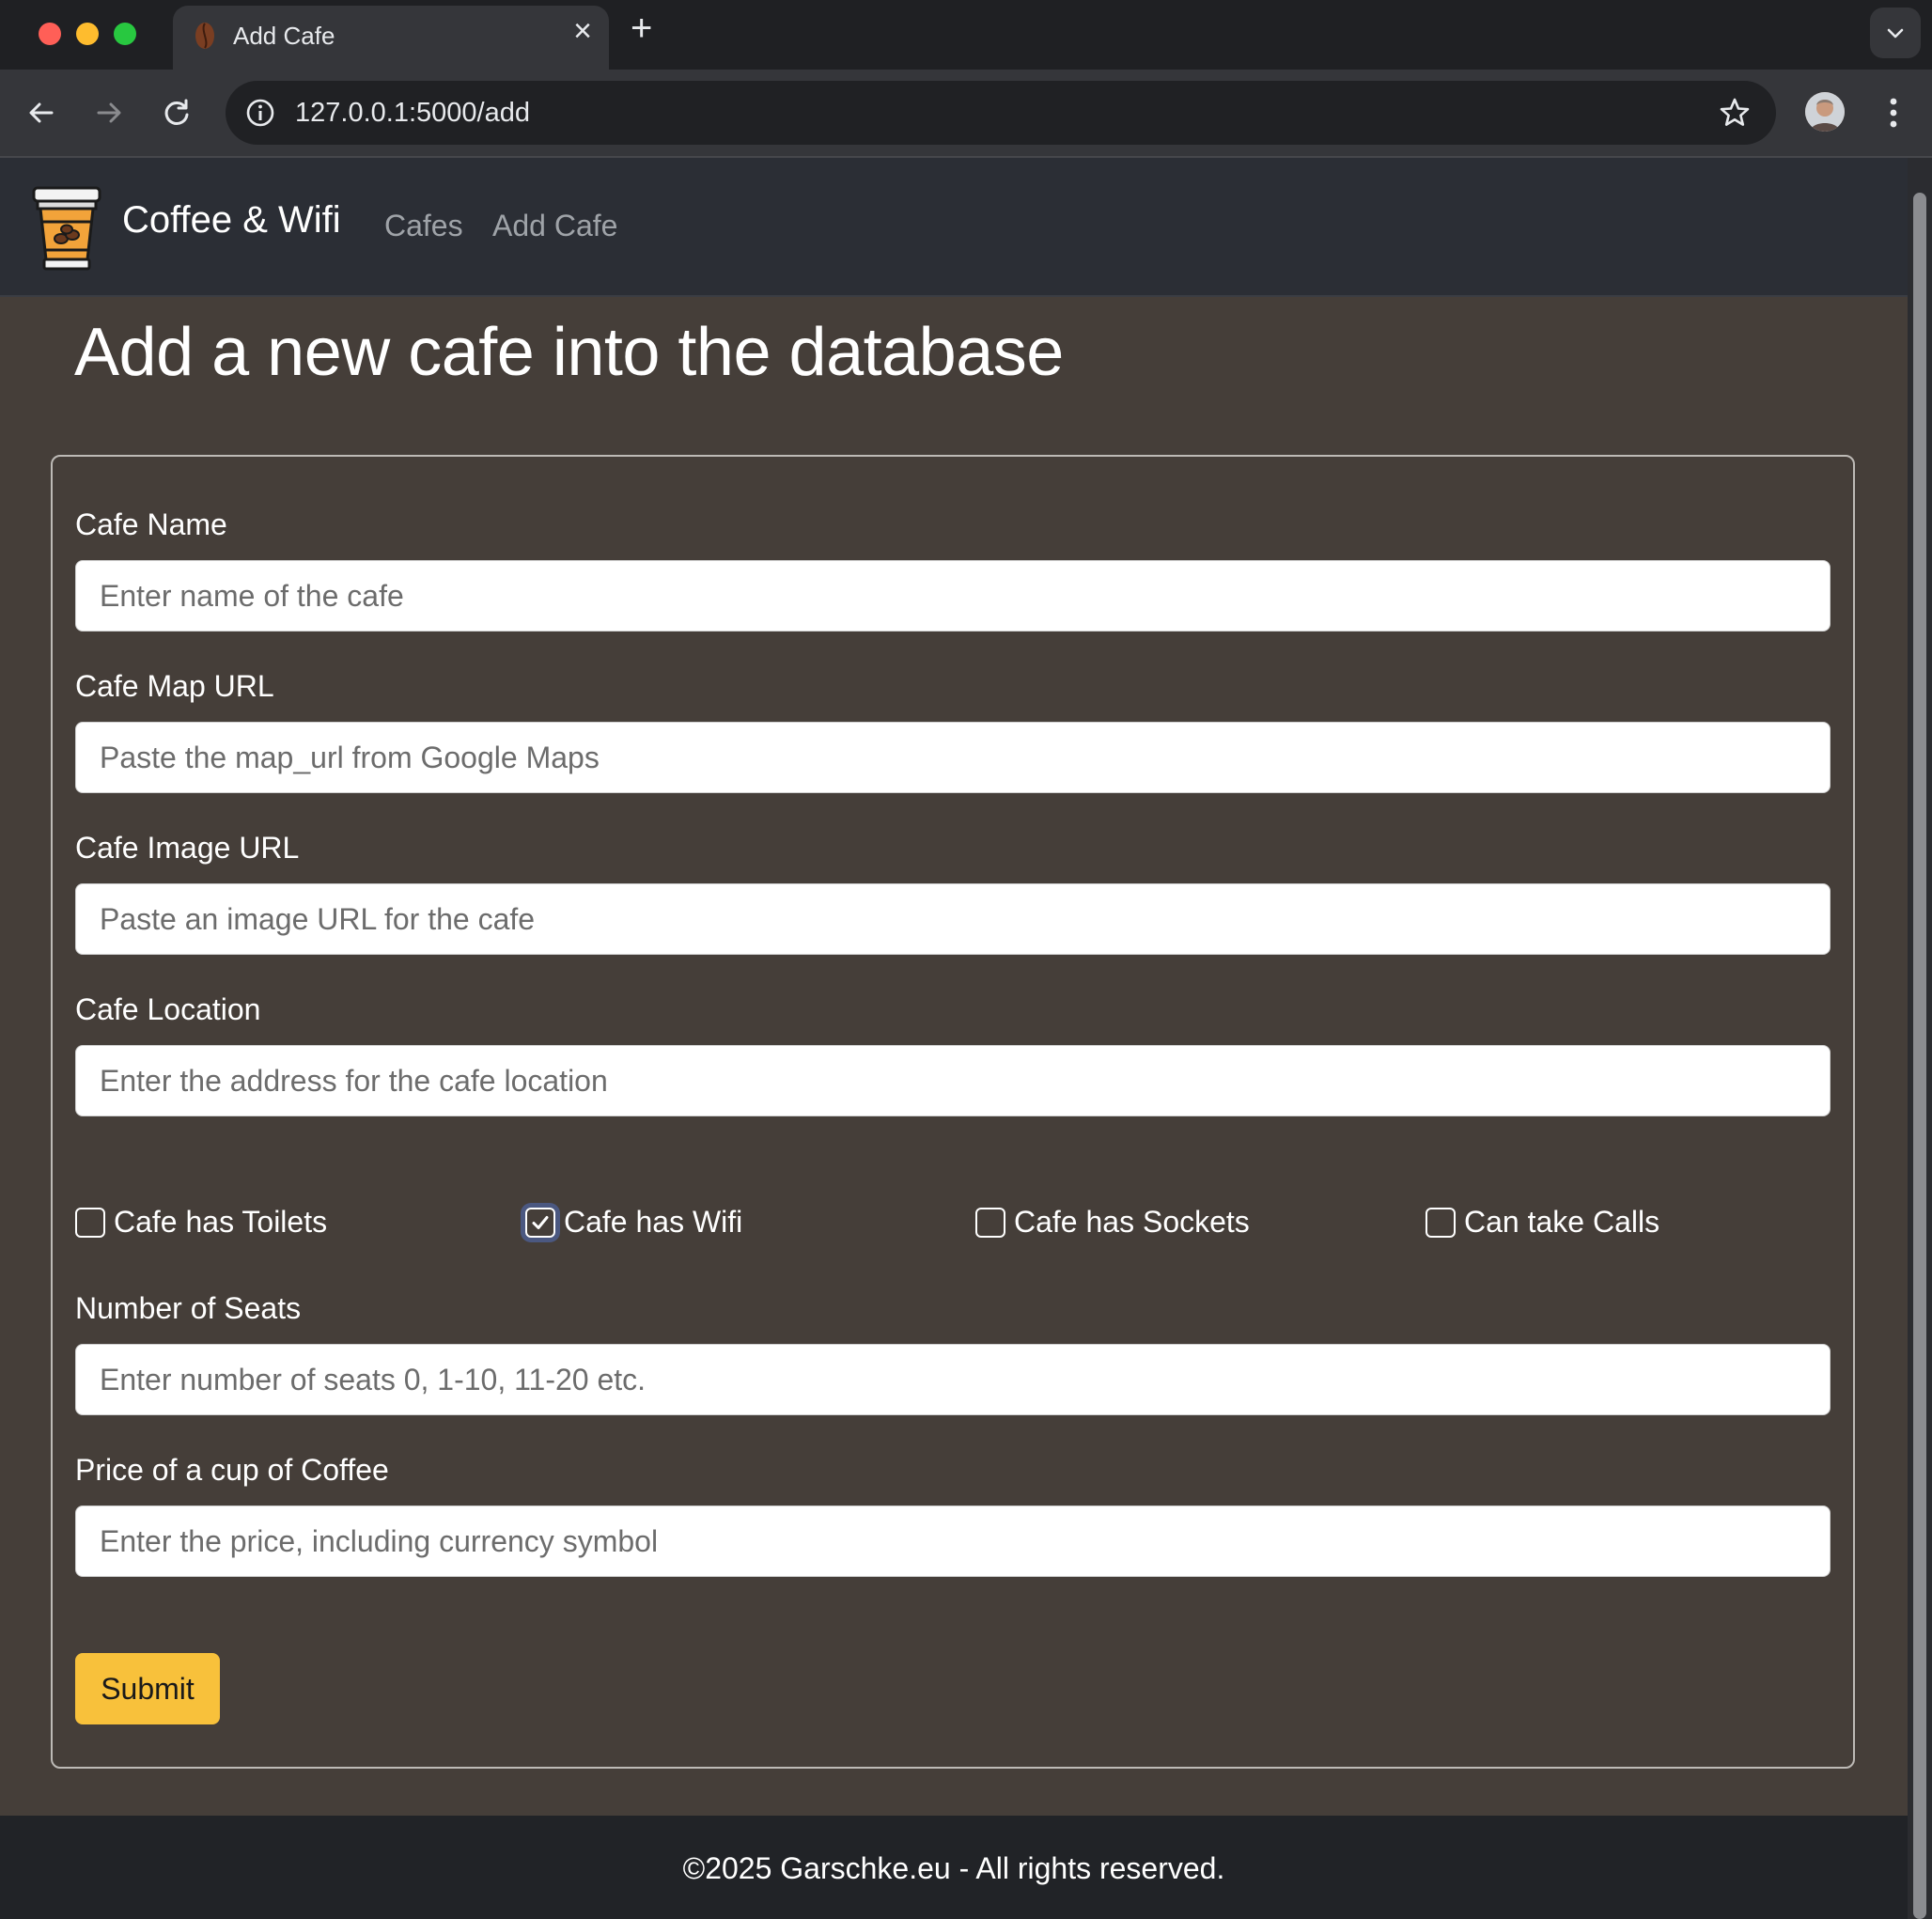 This screenshot has height=1919, width=1932. Describe the element at coordinates (221, 1222) in the screenshot. I see `checkbox-label: Cafe has Toilets` at that location.